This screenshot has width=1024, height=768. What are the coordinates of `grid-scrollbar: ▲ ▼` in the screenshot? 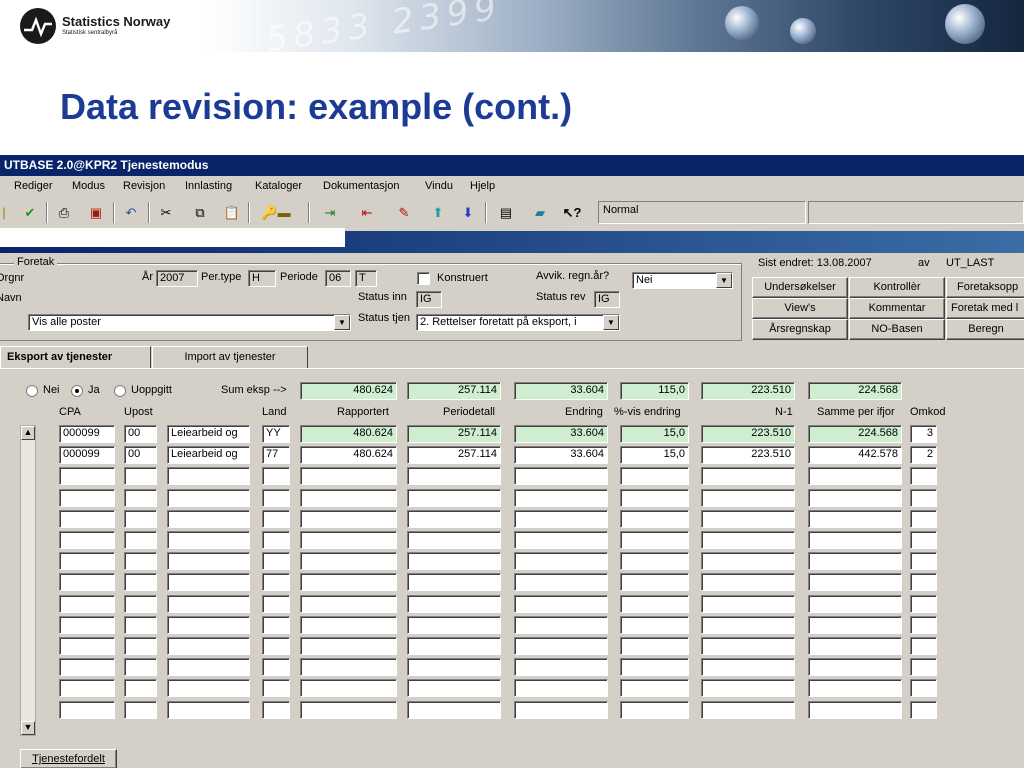 It's located at (28, 580).